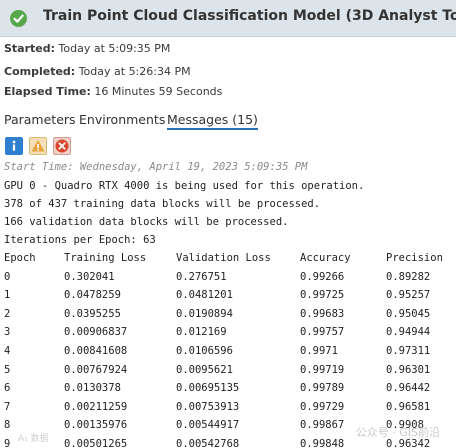  I want to click on table-cell-epoch: 5, so click(7, 369).